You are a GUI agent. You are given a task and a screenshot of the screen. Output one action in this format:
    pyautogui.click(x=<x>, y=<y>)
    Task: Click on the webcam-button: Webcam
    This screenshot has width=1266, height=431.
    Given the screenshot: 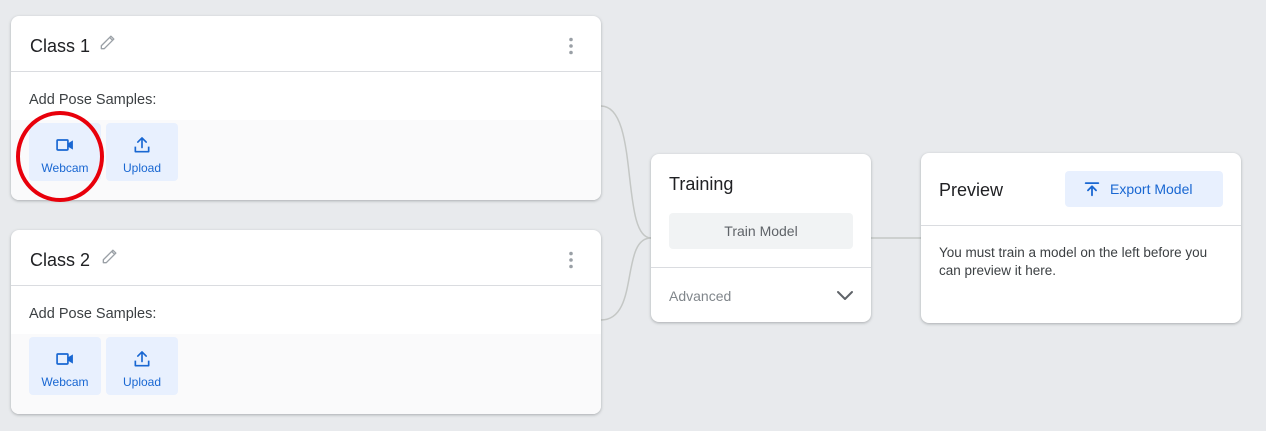 What is the action you would take?
    pyautogui.click(x=65, y=366)
    